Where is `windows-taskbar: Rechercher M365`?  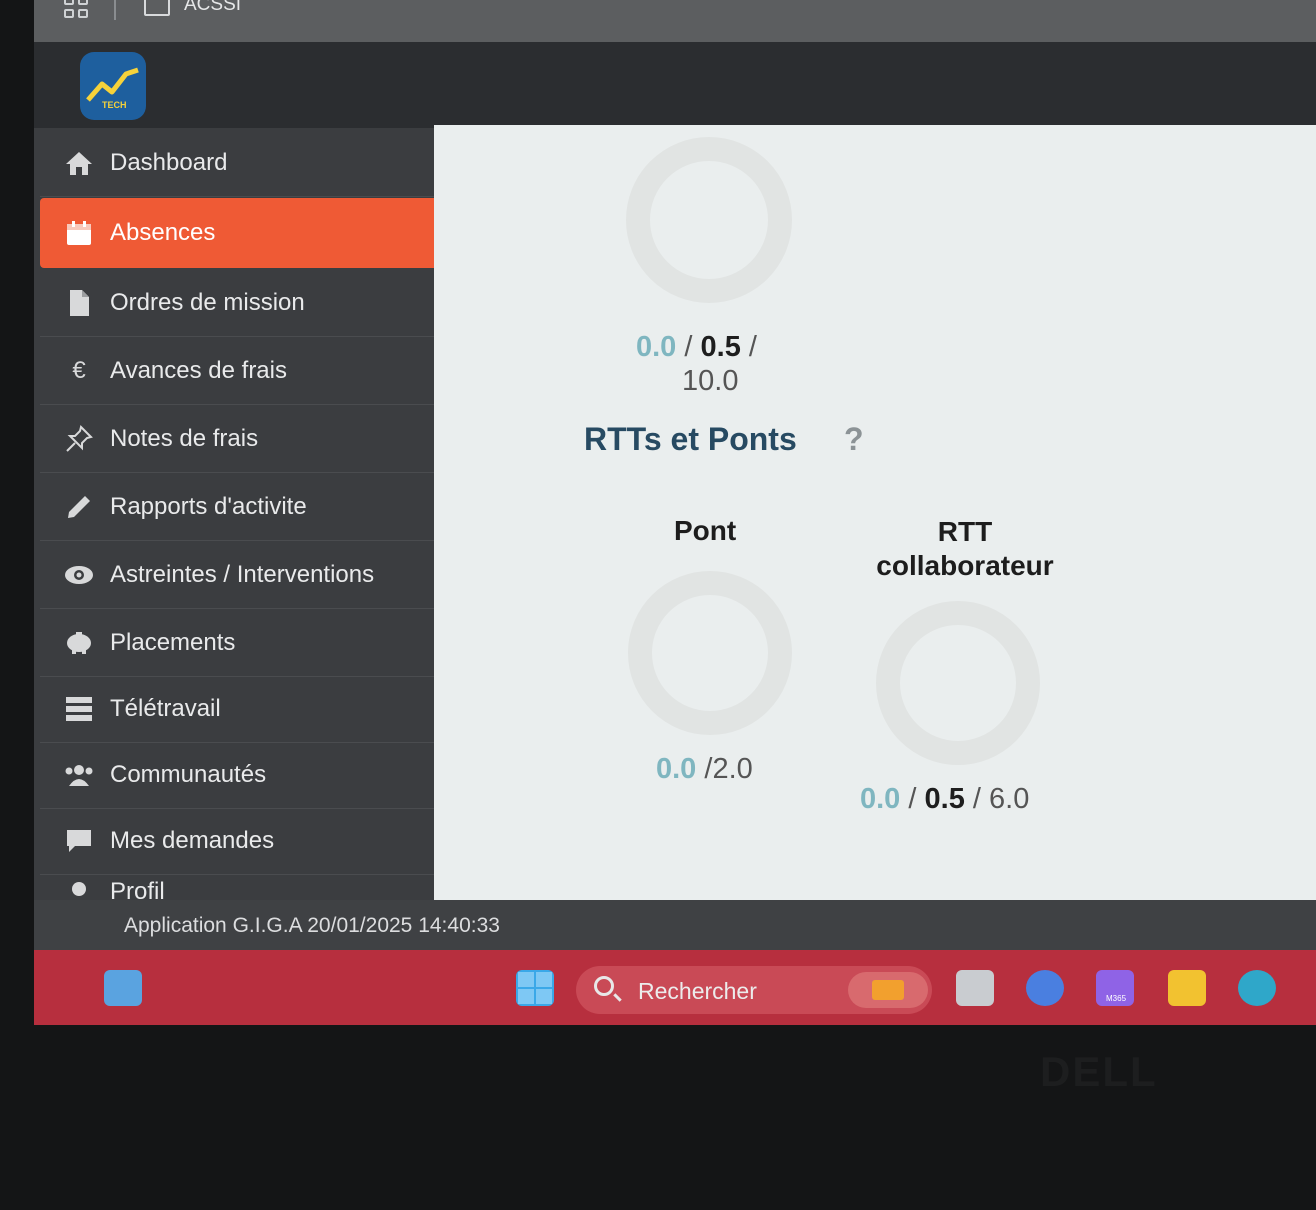 windows-taskbar: Rechercher M365 is located at coordinates (675, 987).